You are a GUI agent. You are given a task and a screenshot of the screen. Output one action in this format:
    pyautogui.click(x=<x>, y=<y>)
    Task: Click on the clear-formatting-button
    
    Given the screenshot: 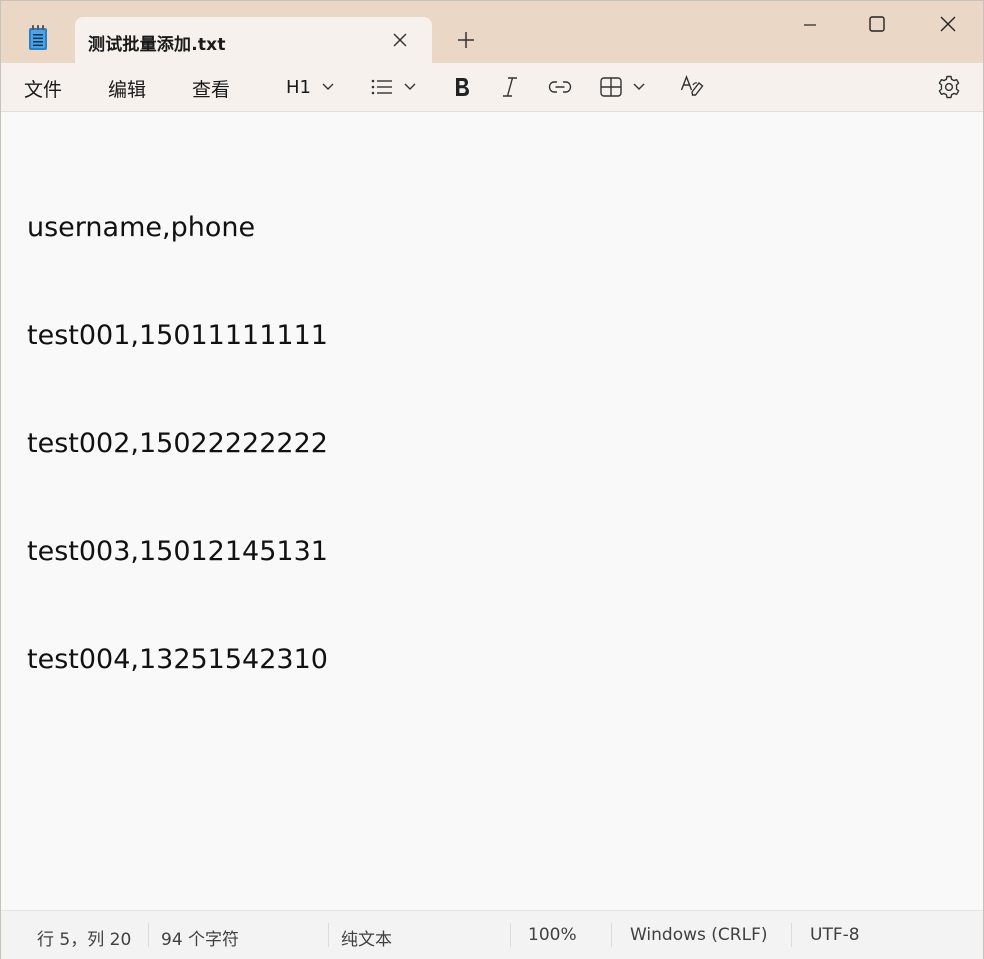 What is the action you would take?
    pyautogui.click(x=692, y=87)
    